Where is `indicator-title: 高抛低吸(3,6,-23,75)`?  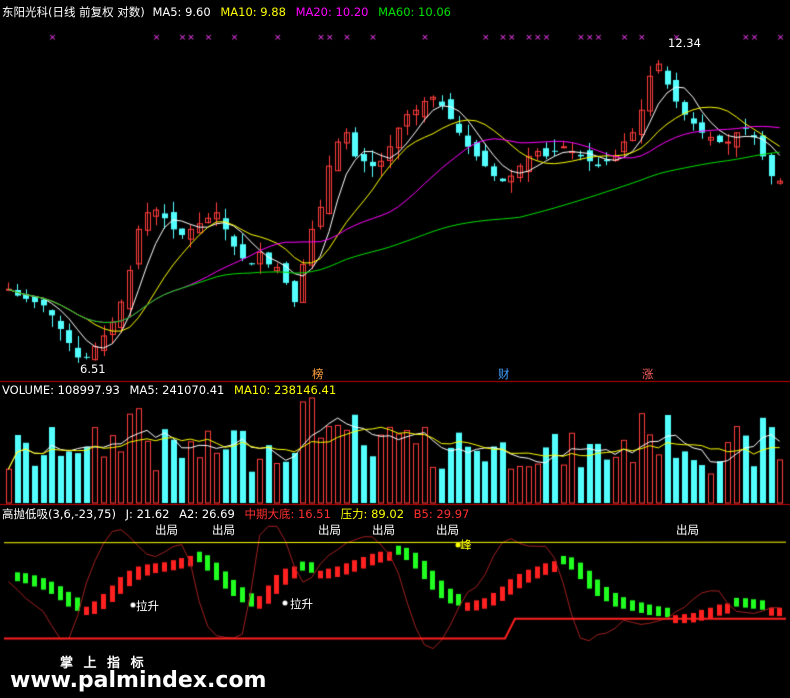 indicator-title: 高抛低吸(3,6,-23,75) is located at coordinates (59, 514).